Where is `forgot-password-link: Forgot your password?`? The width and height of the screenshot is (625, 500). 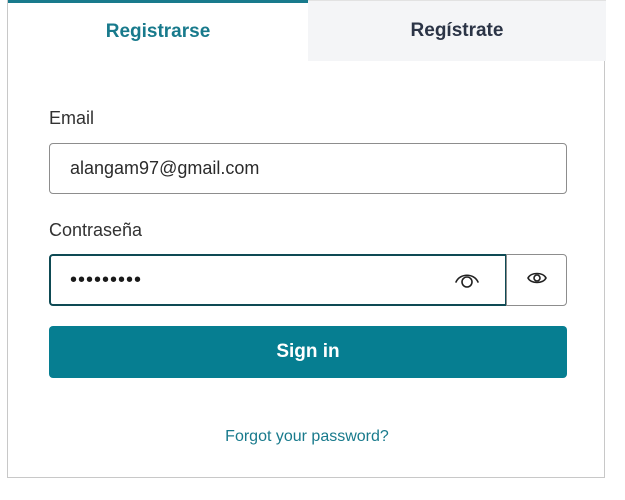
forgot-password-link: Forgot your password? is located at coordinates (307, 437).